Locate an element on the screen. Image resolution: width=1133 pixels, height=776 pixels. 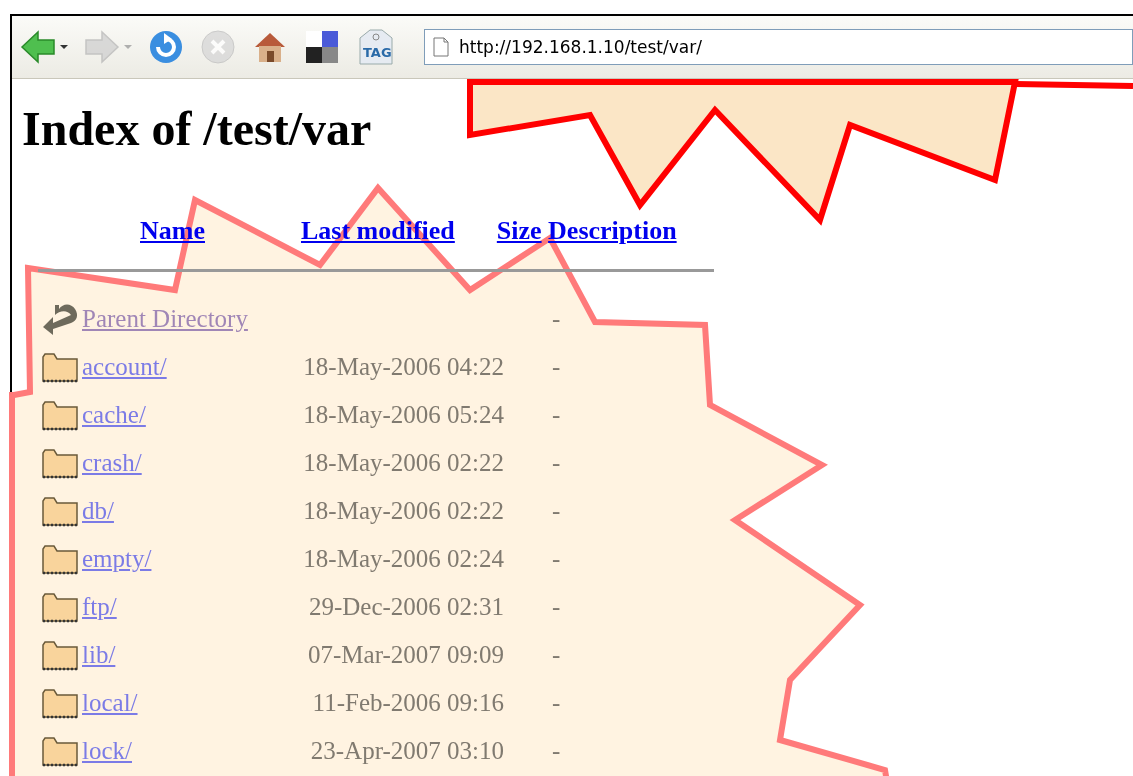
column-header-link: Name is located at coordinates (172, 231).